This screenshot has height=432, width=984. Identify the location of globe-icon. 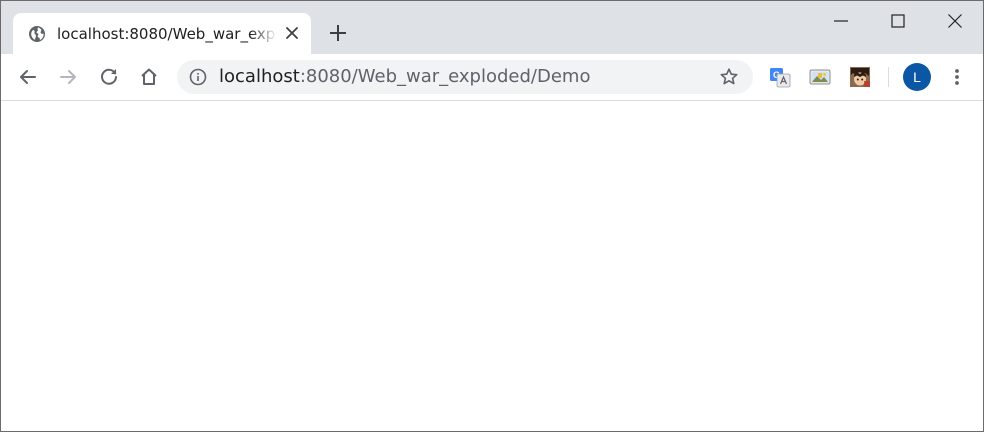
(37, 34).